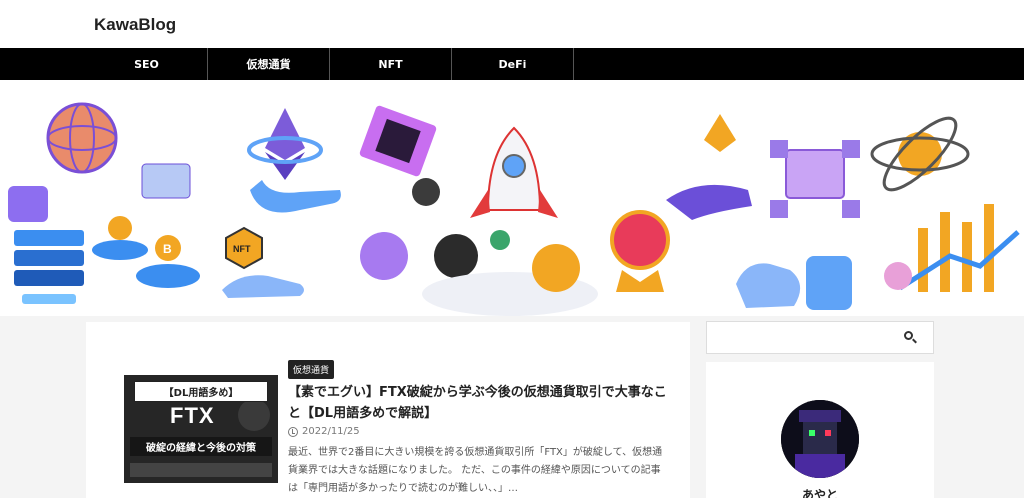  I want to click on nav-item-seo: SEO, so click(104, 64).